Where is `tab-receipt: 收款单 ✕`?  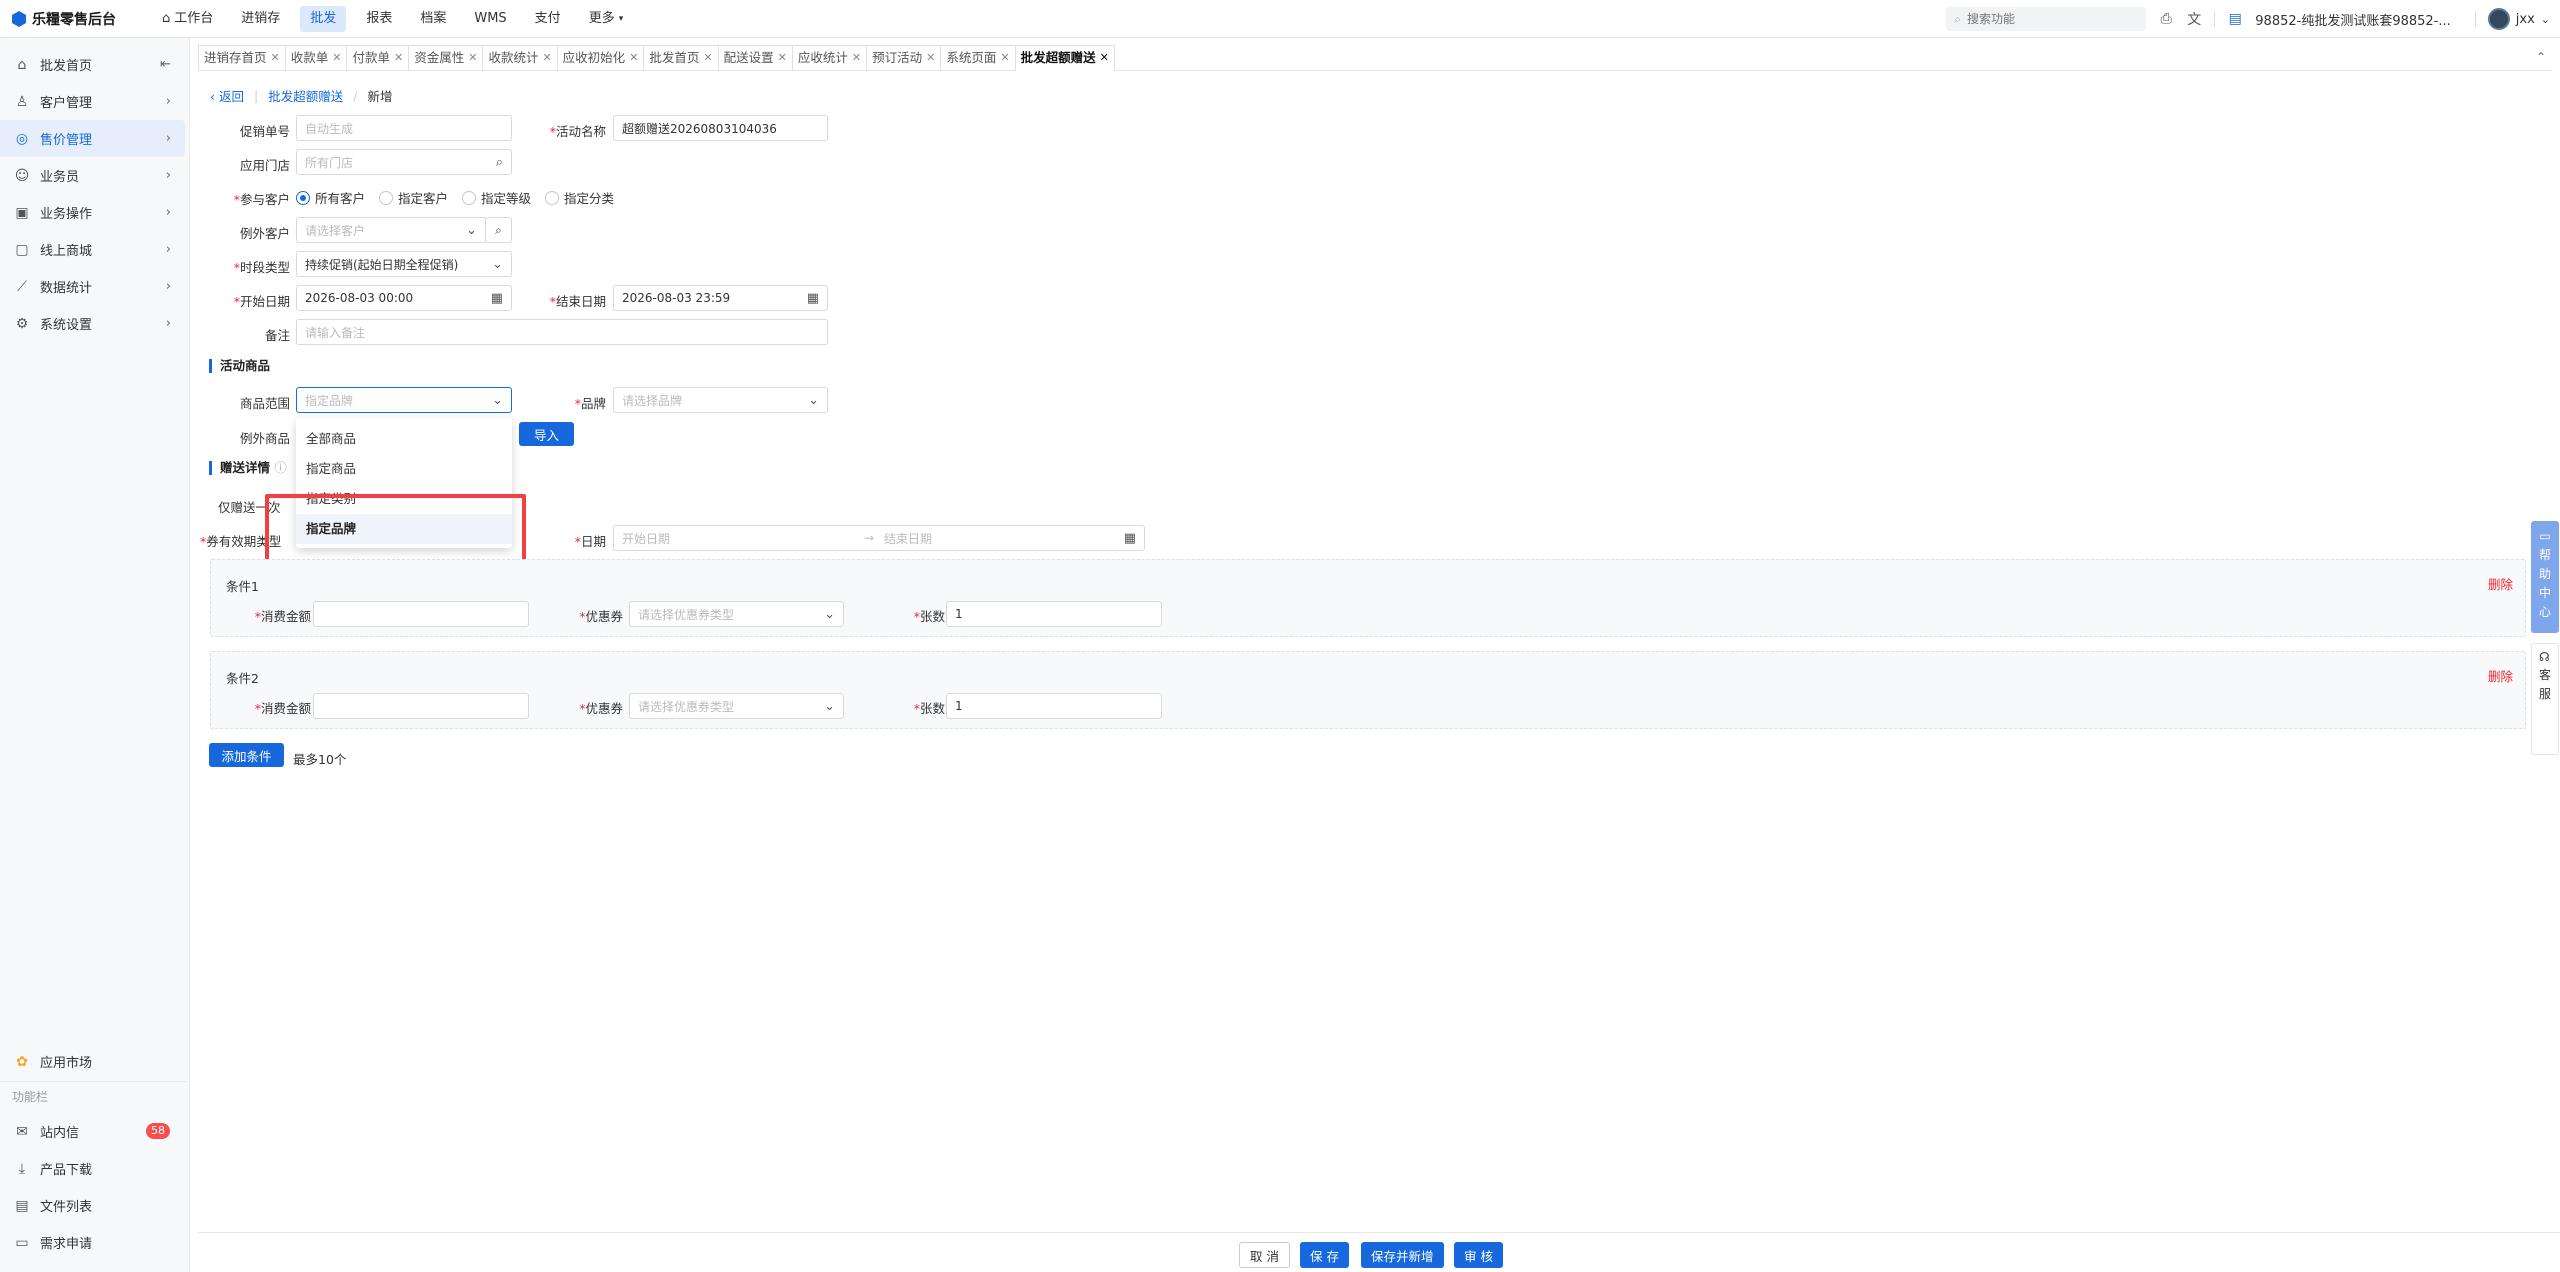 tab-receipt: 收款单 ✕ is located at coordinates (316, 57).